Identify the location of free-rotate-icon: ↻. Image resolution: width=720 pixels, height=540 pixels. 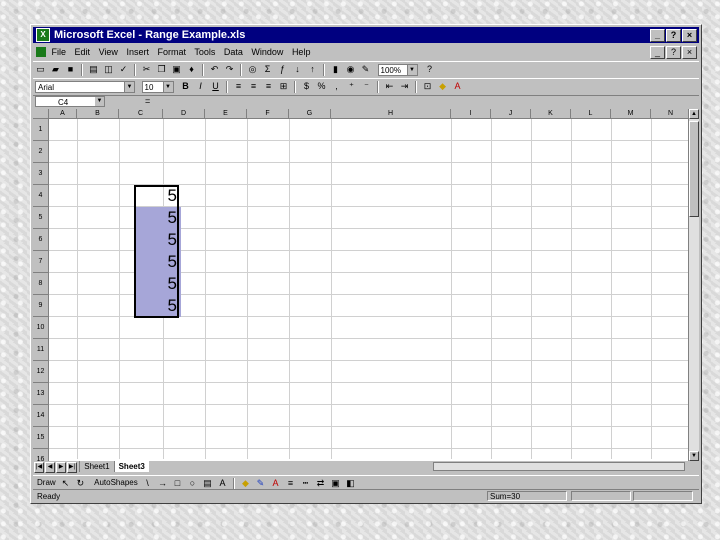
(80, 483).